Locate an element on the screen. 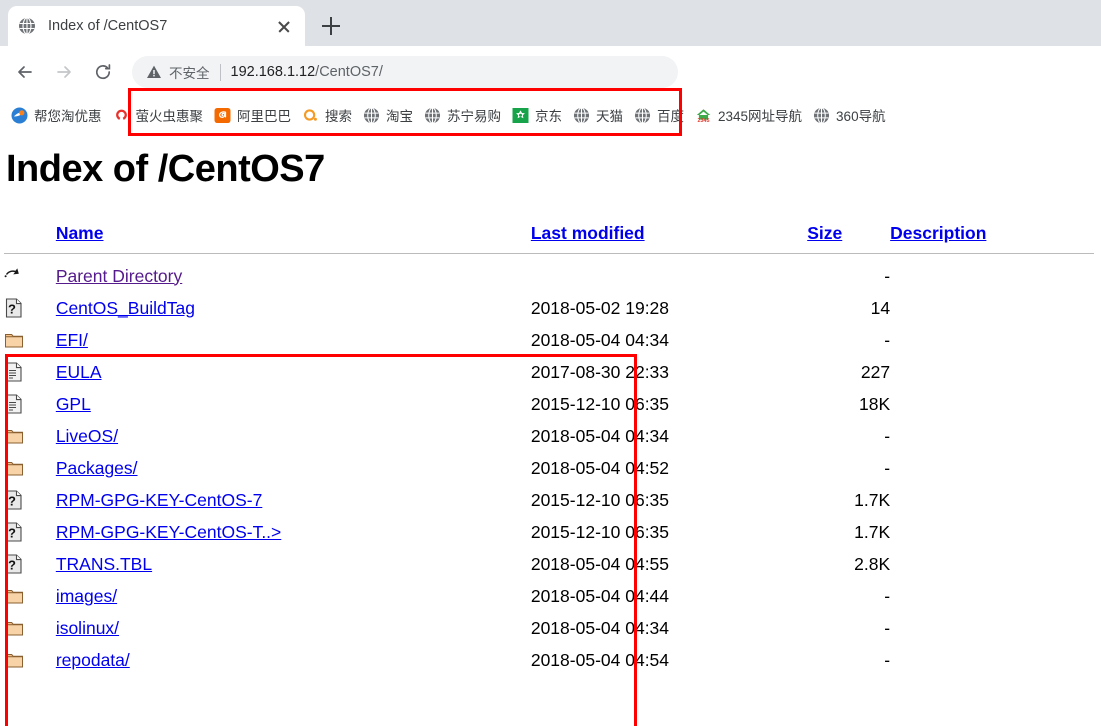  last-modified-cell: 2018-05-04 04:55 is located at coordinates (600, 563).